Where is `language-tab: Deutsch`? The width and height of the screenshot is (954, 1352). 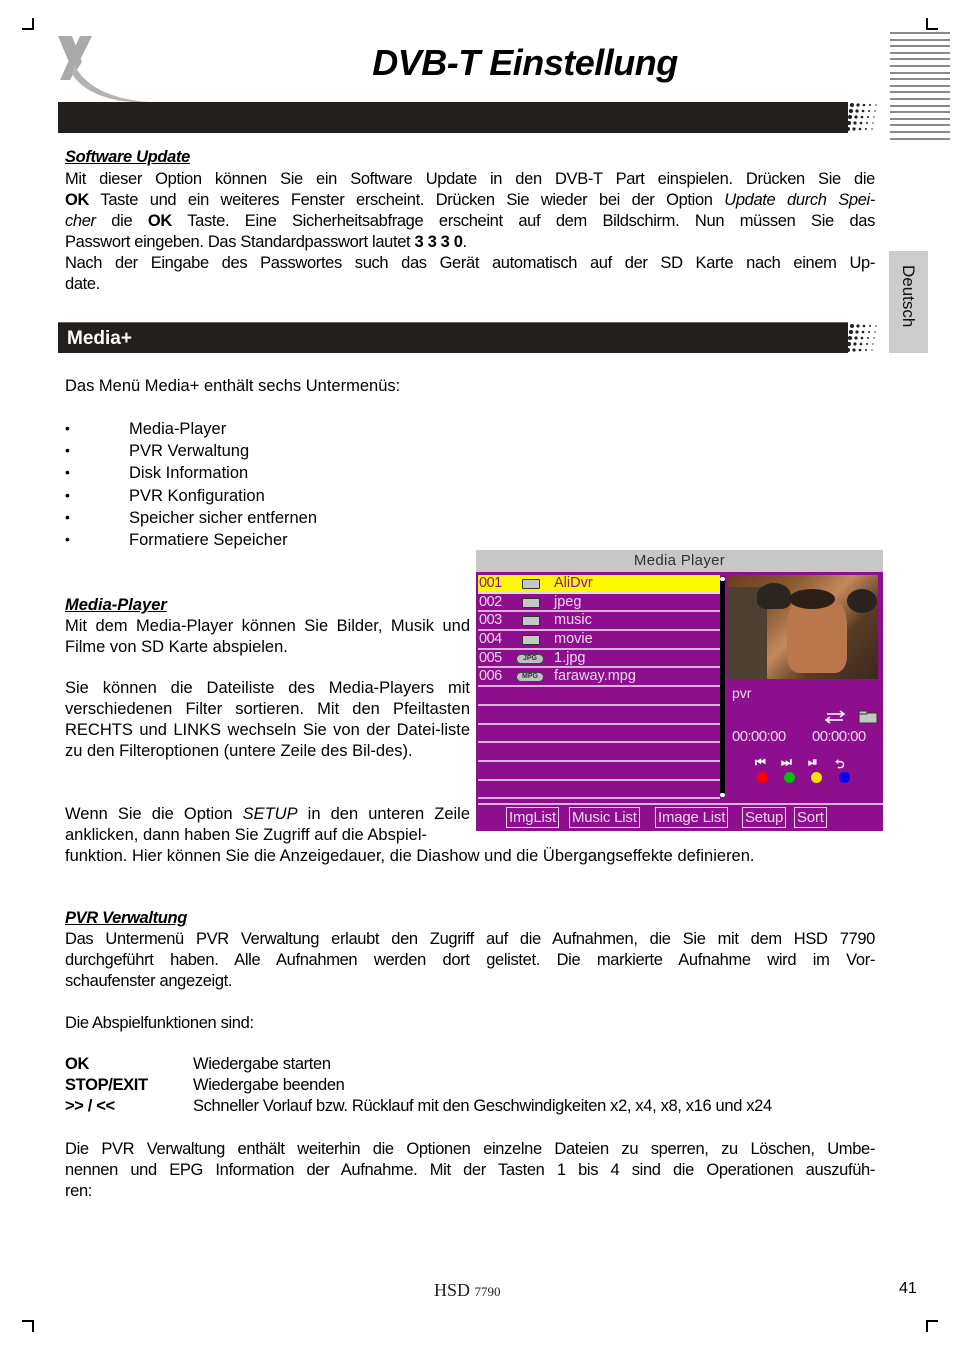
language-tab: Deutsch is located at coordinates (908, 302).